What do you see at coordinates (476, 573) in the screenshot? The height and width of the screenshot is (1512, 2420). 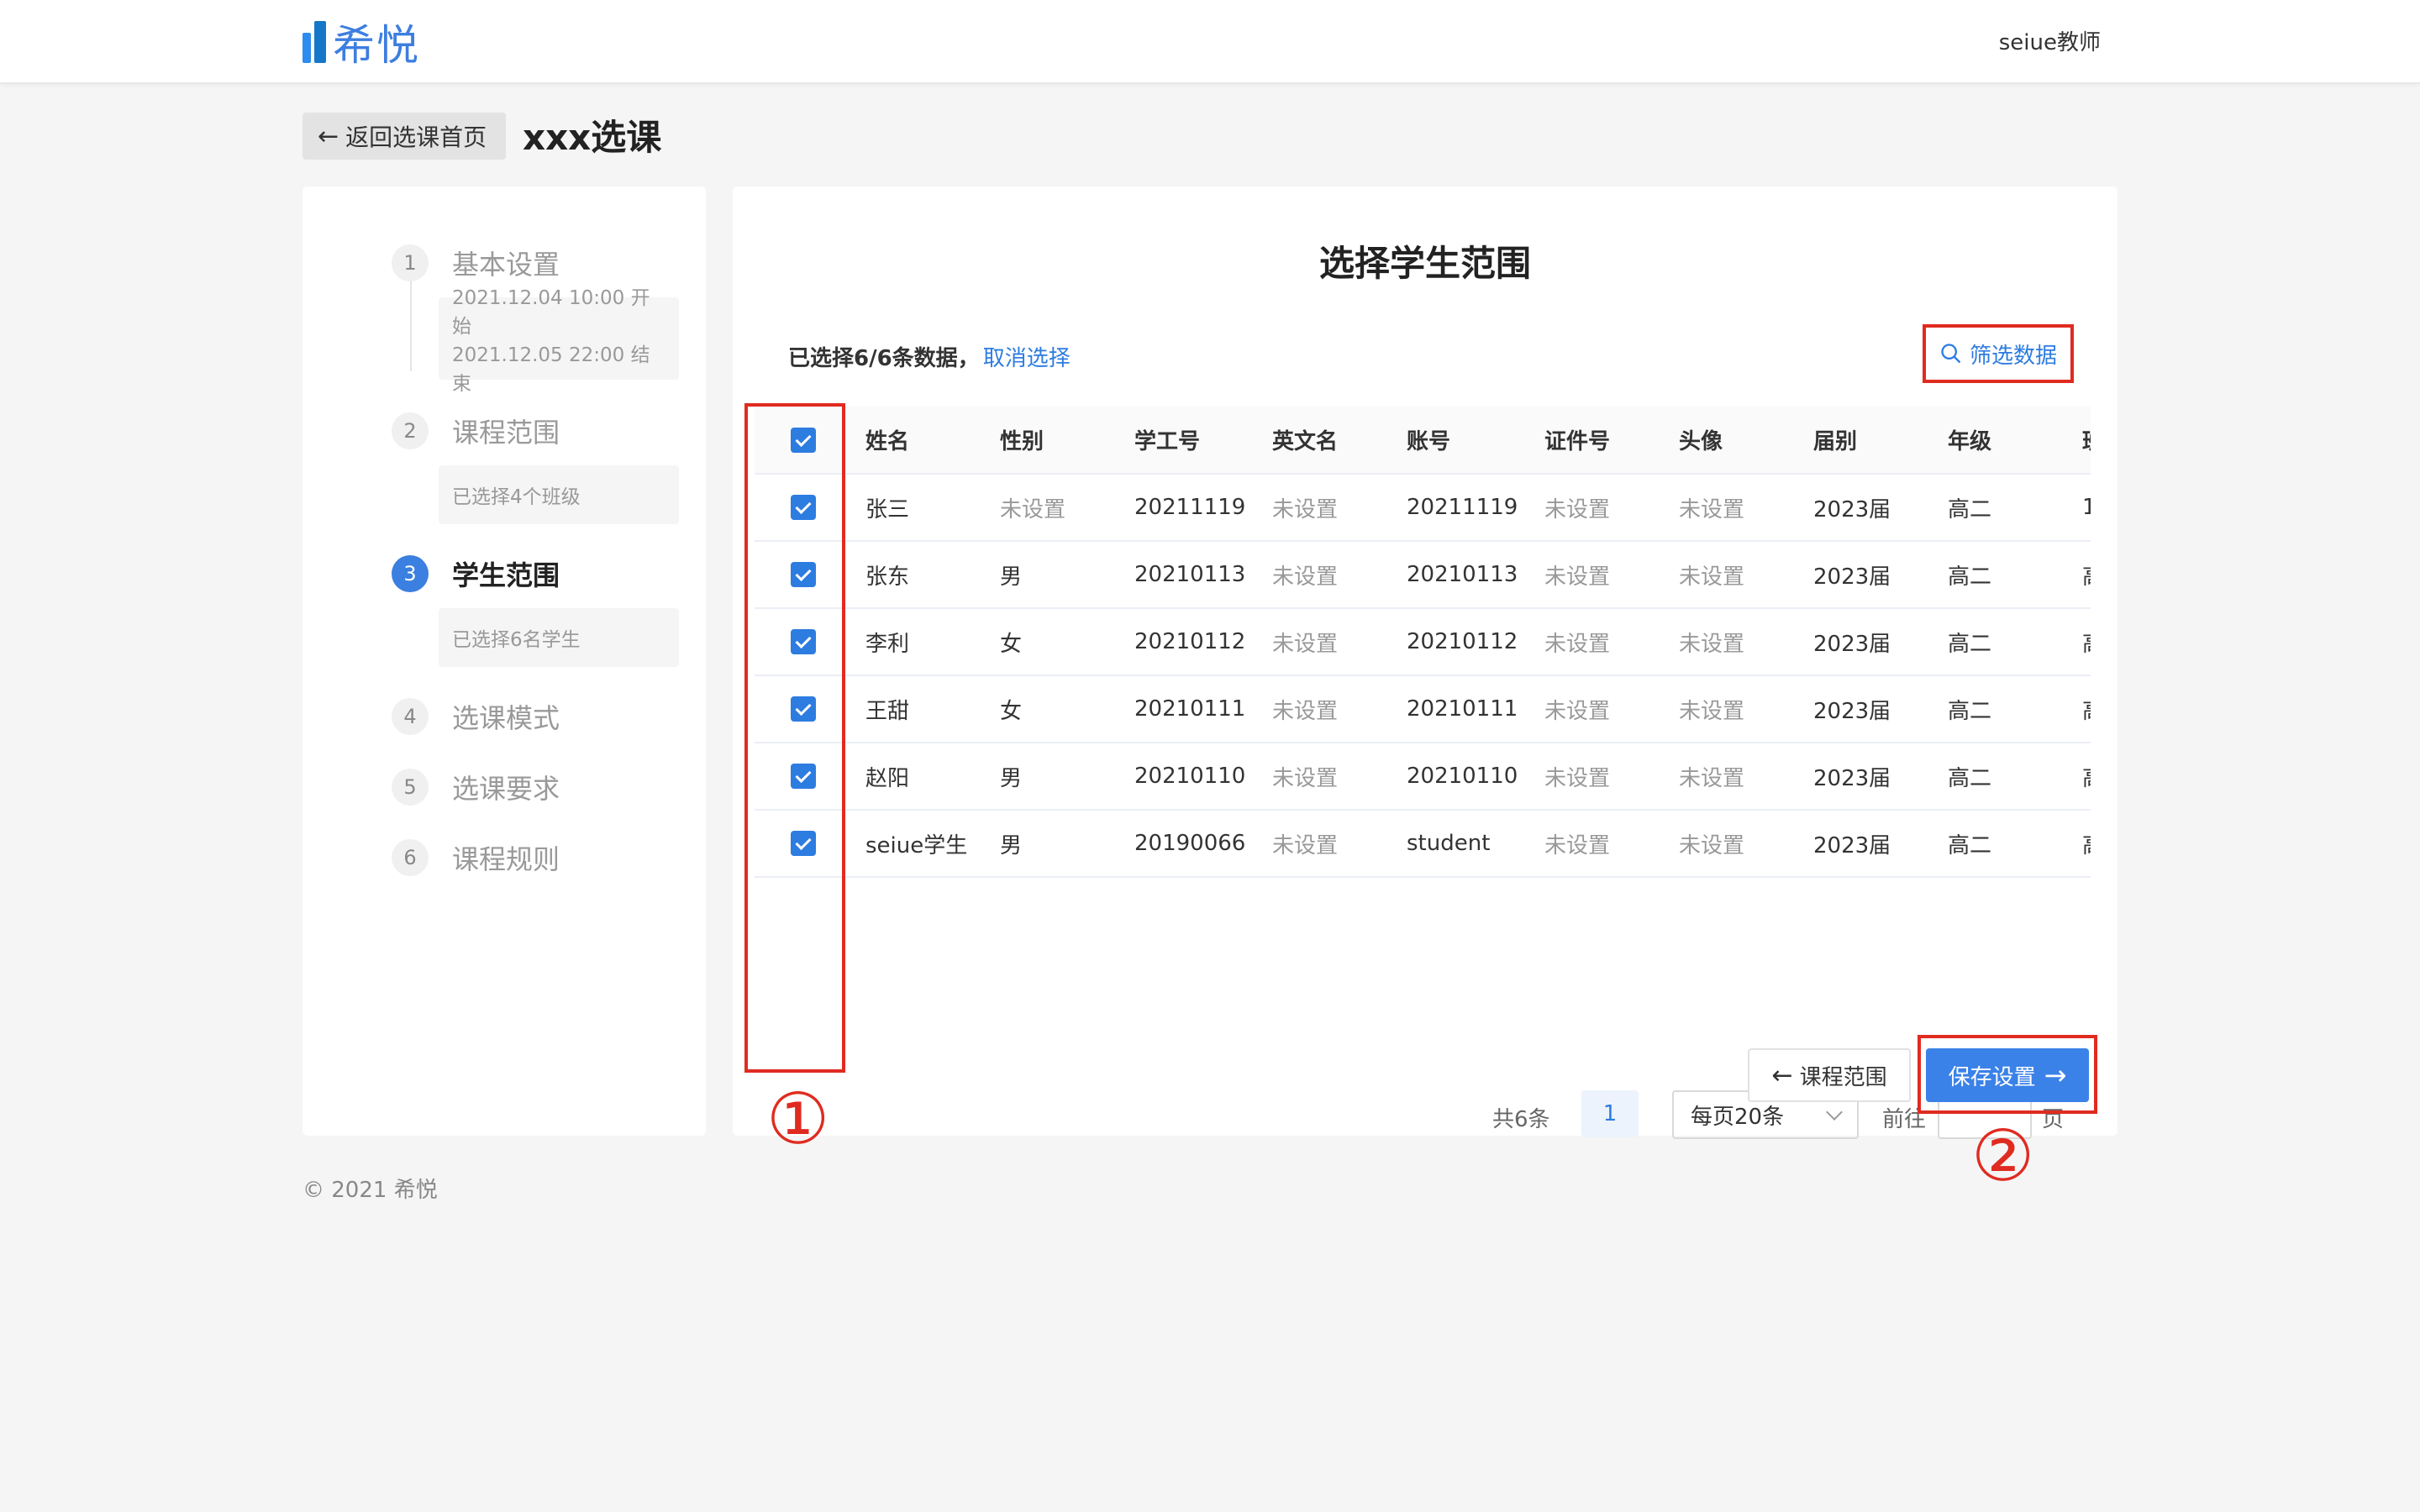 I see `step-student-range: 3 学生范围` at bounding box center [476, 573].